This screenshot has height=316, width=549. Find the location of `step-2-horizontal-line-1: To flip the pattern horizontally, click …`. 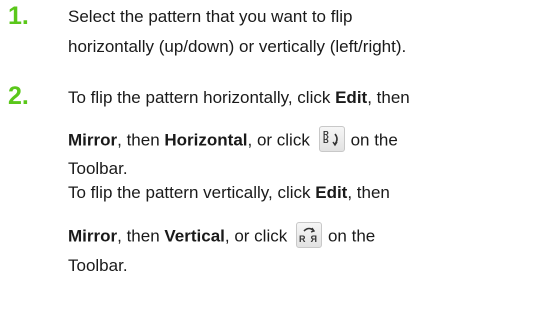

step-2-horizontal-line-1: To flip the pattern horizontally, click … is located at coordinates (305, 98).